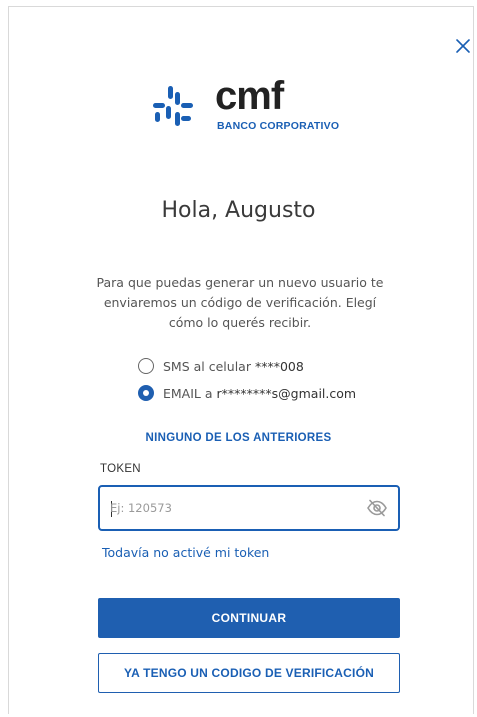 Image resolution: width=477 pixels, height=717 pixels. Describe the element at coordinates (173, 106) in the screenshot. I see `cmf-logo-icon` at that location.